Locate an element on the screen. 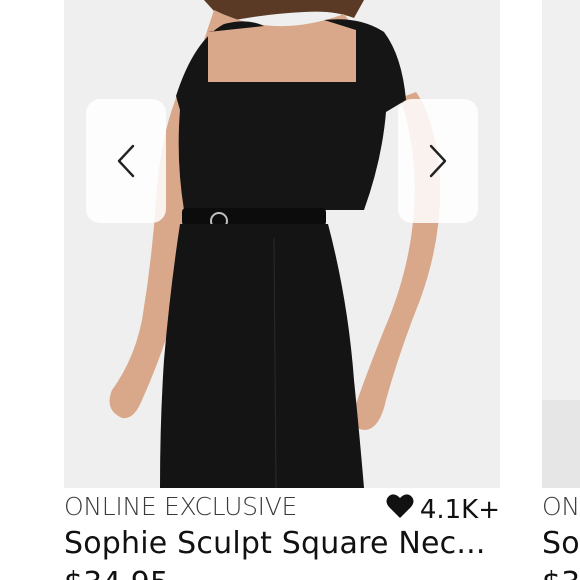 The height and width of the screenshot is (580, 580). previous-image-button is located at coordinates (126, 161).